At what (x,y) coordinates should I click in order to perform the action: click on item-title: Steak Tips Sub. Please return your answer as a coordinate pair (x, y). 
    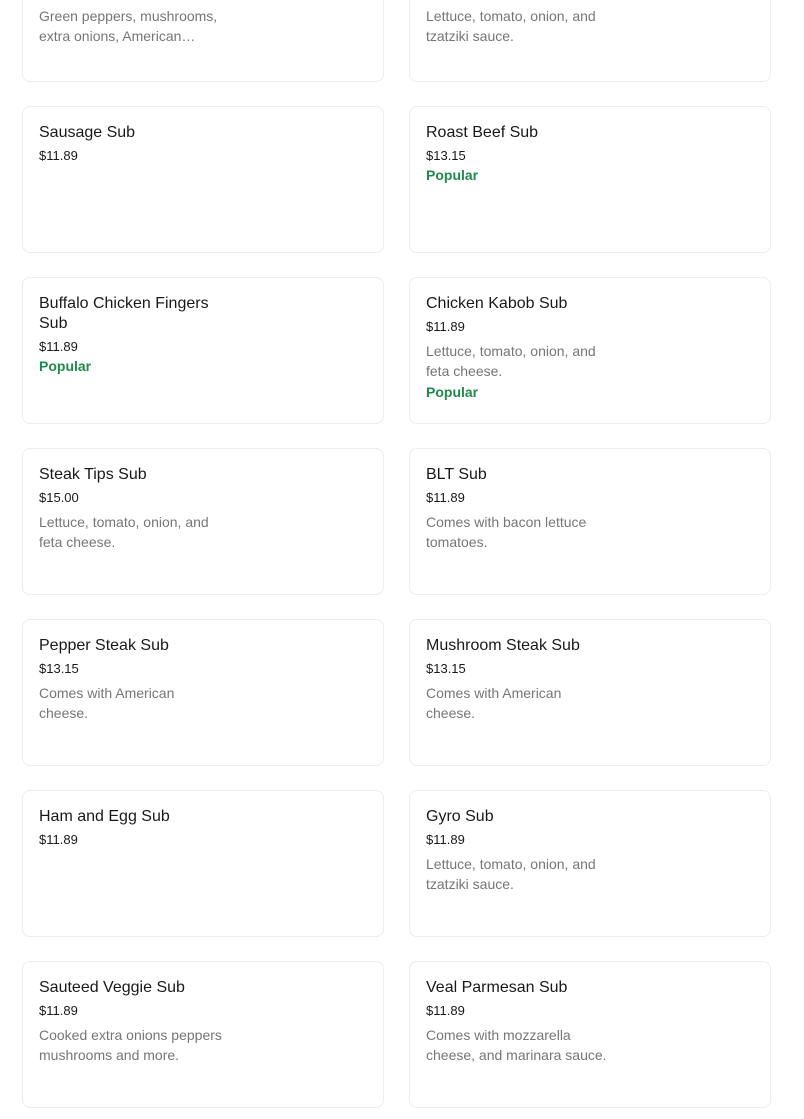
    Looking at the image, I should click on (93, 474).